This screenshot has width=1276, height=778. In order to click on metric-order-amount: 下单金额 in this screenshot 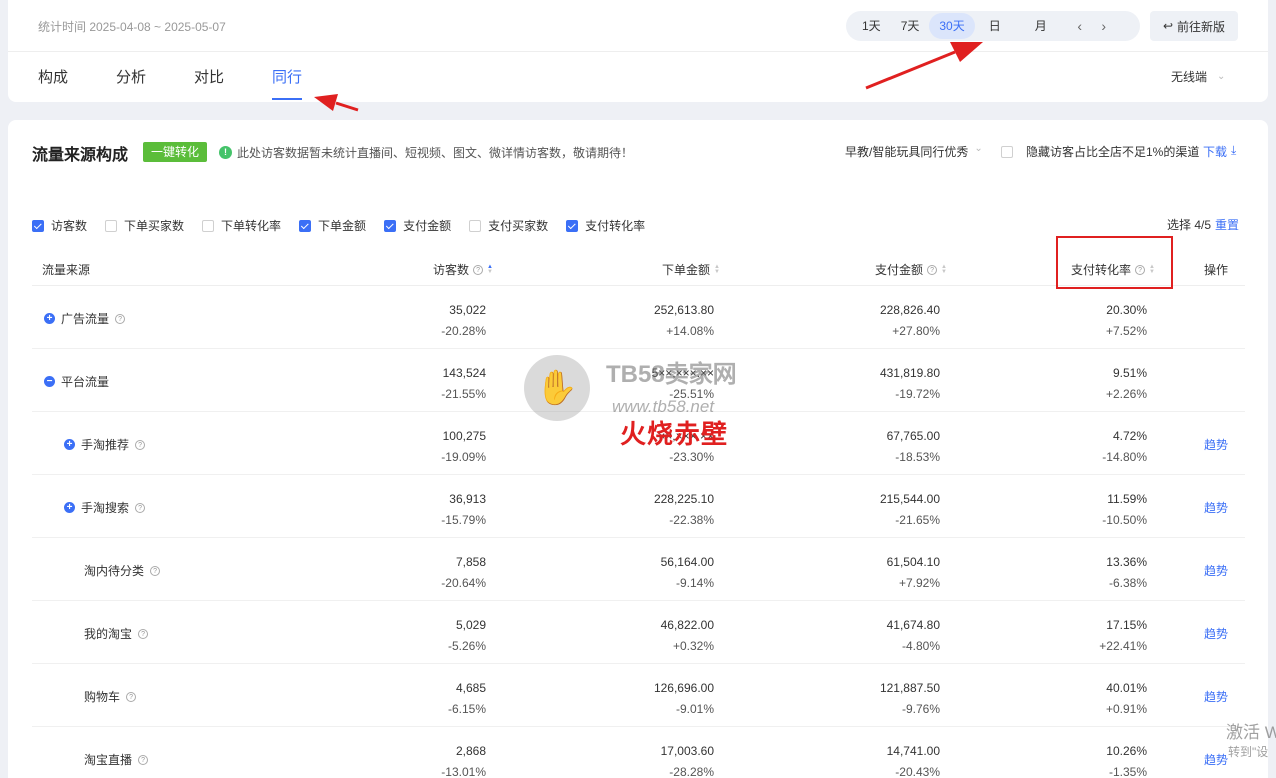, I will do `click(332, 225)`.